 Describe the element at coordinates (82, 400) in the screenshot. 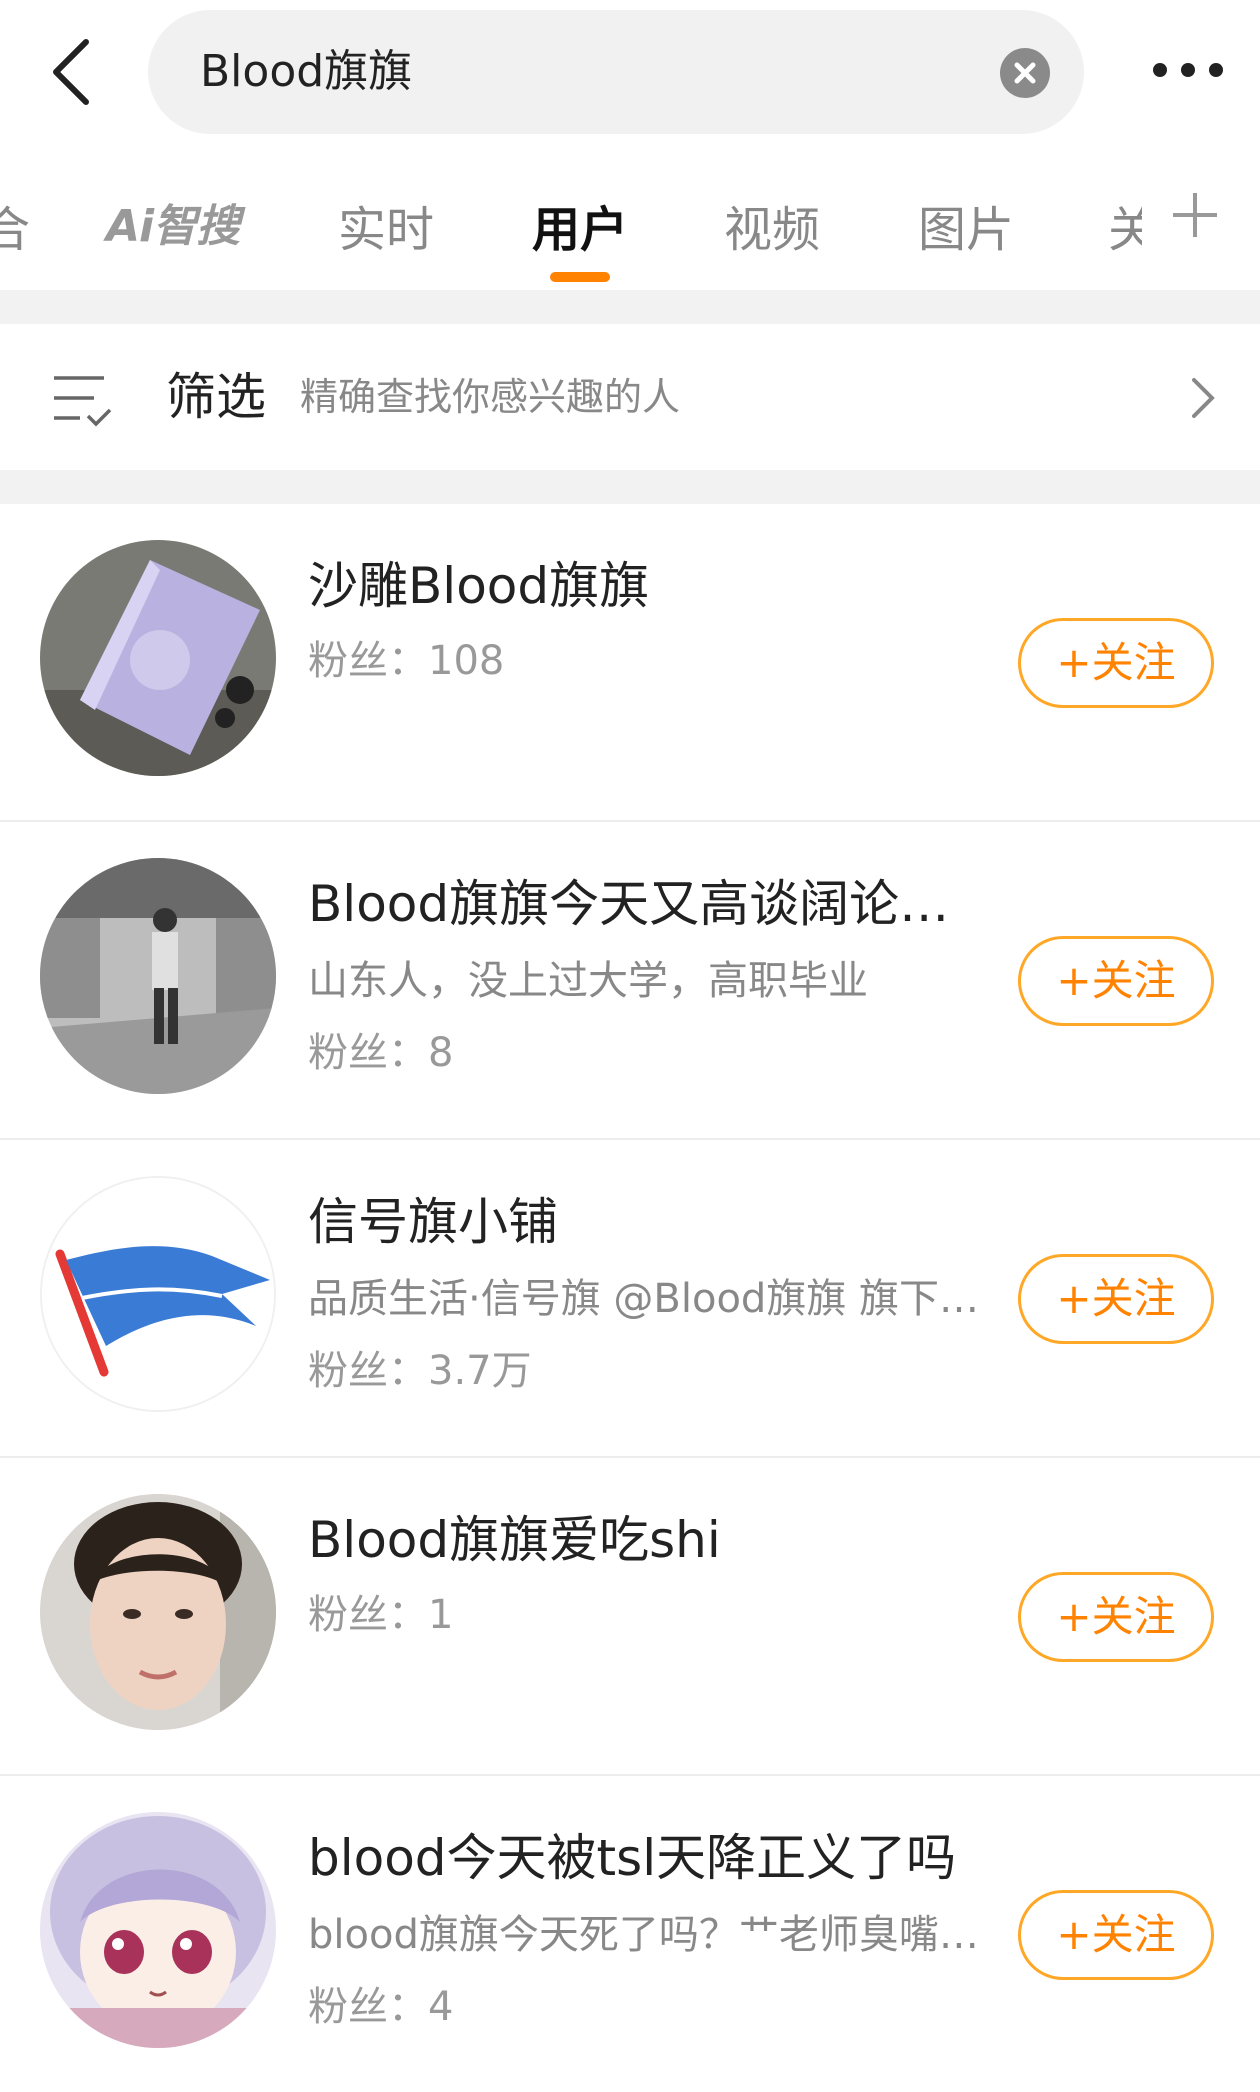

I see `filter-icon` at that location.